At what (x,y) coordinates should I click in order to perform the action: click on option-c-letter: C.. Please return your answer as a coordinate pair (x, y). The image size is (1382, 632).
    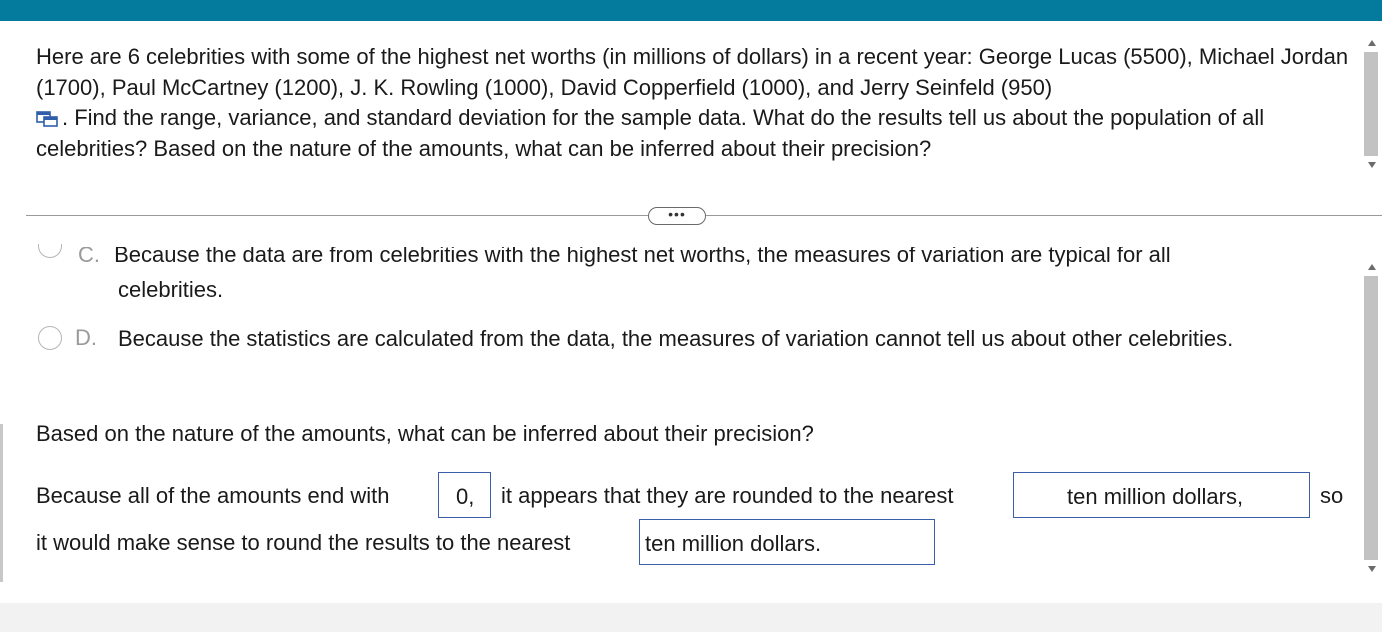
    Looking at the image, I should click on (89, 257).